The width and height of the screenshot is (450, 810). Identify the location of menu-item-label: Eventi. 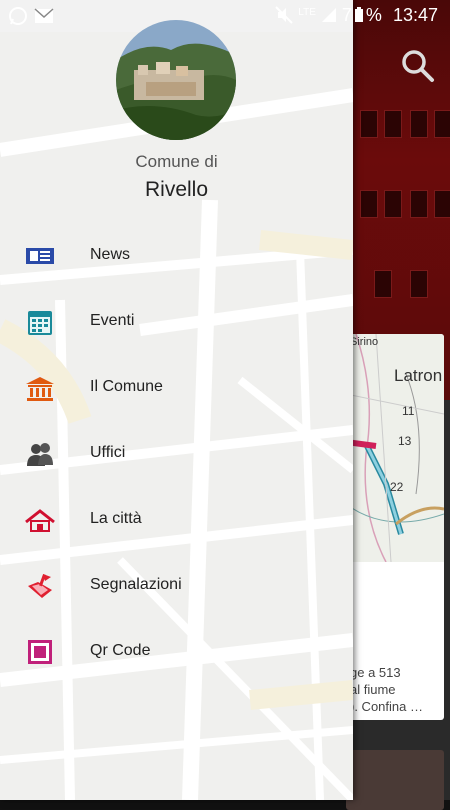
(112, 320).